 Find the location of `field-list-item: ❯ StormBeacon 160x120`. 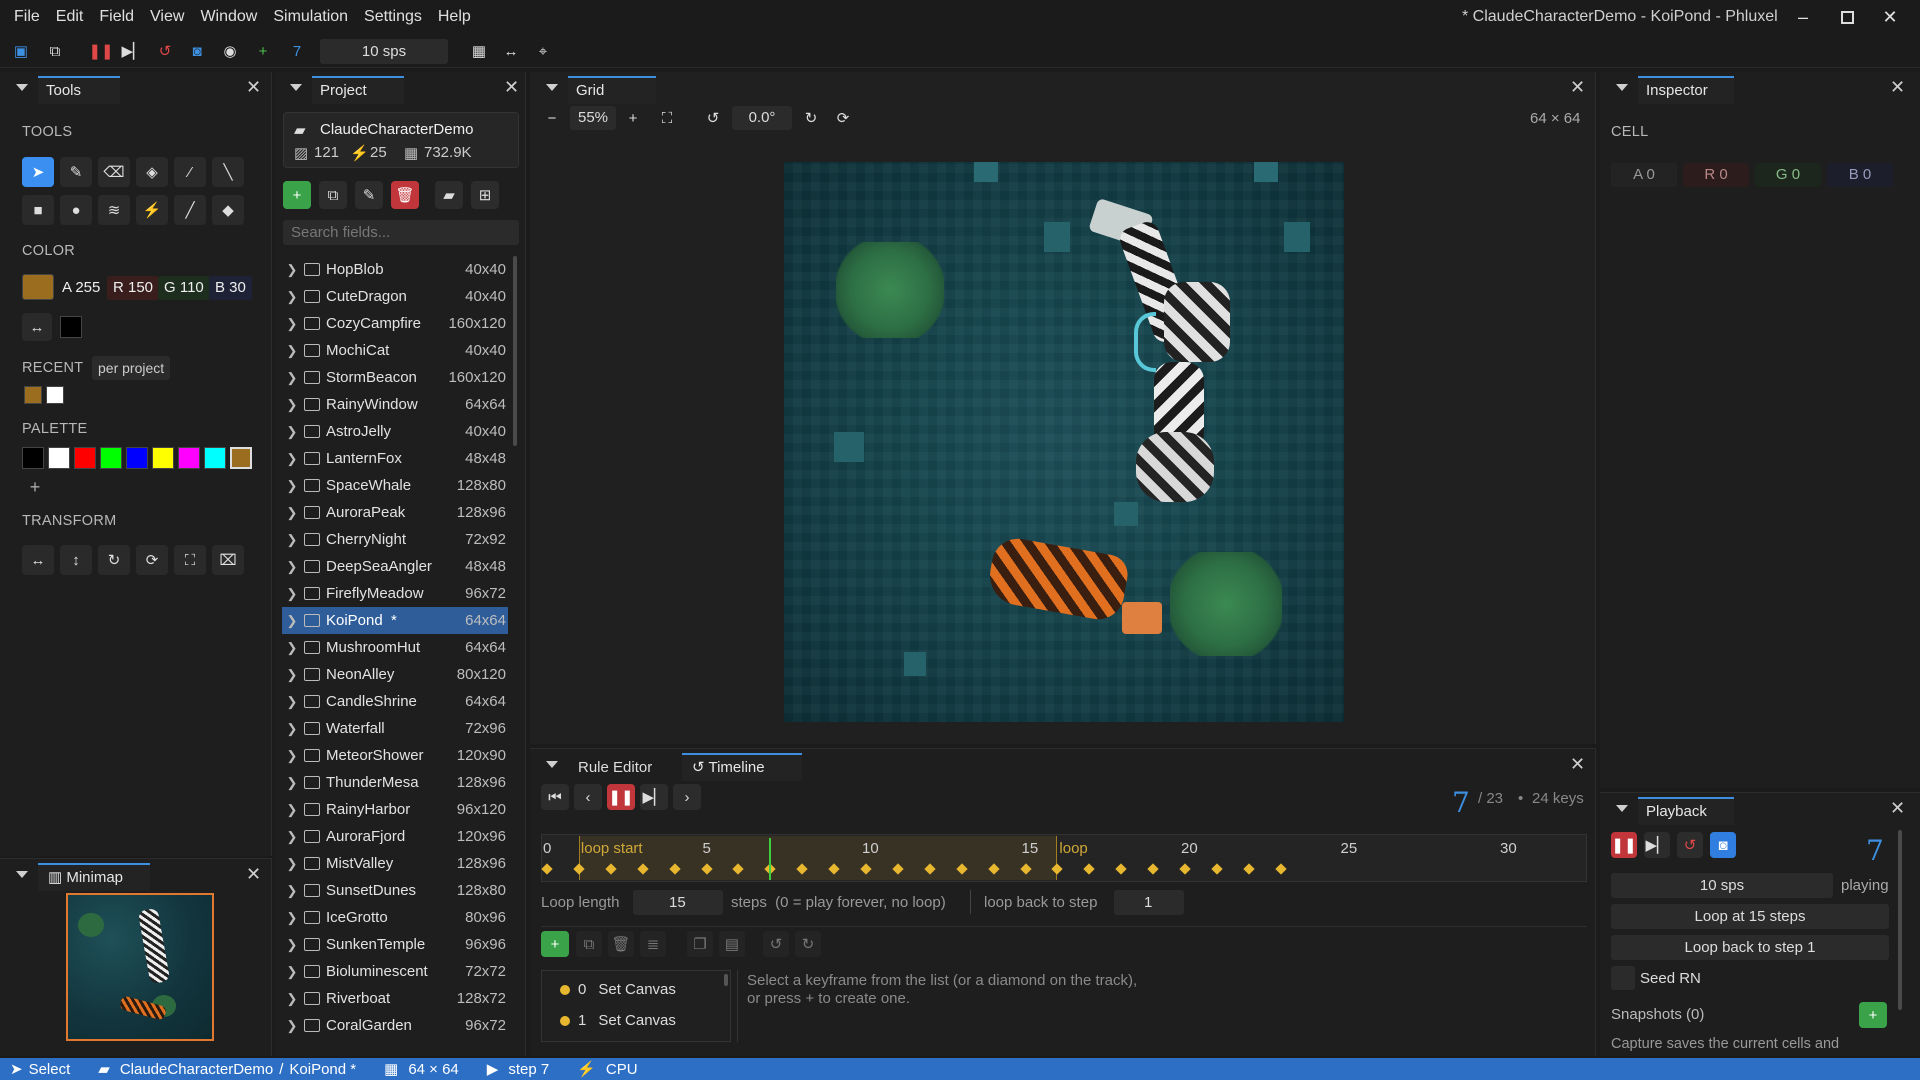

field-list-item: ❯ StormBeacon 160x120 is located at coordinates (395, 377).